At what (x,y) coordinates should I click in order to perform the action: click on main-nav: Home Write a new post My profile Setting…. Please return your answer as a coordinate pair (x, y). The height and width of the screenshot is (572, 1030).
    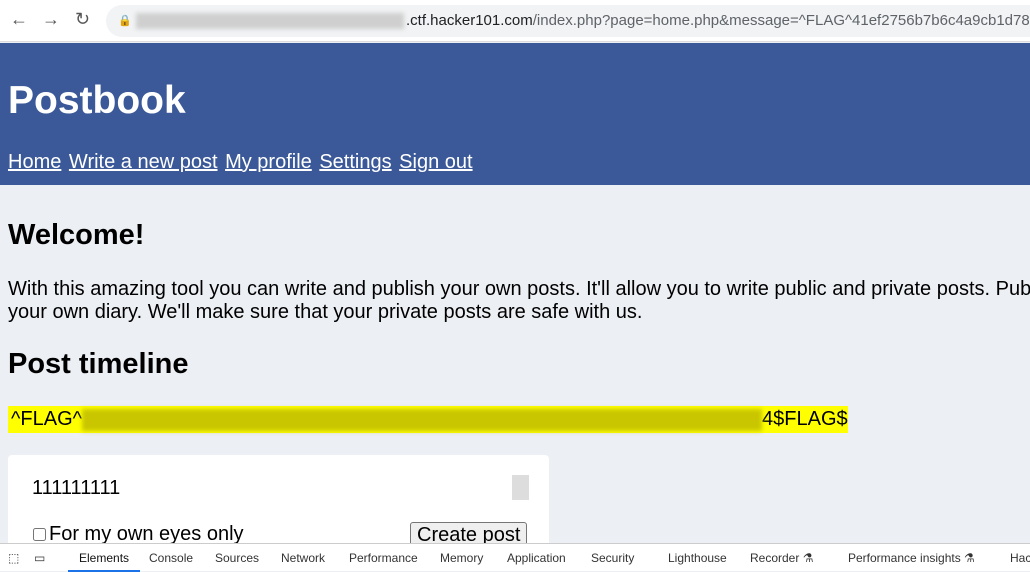
    Looking at the image, I should click on (241, 162).